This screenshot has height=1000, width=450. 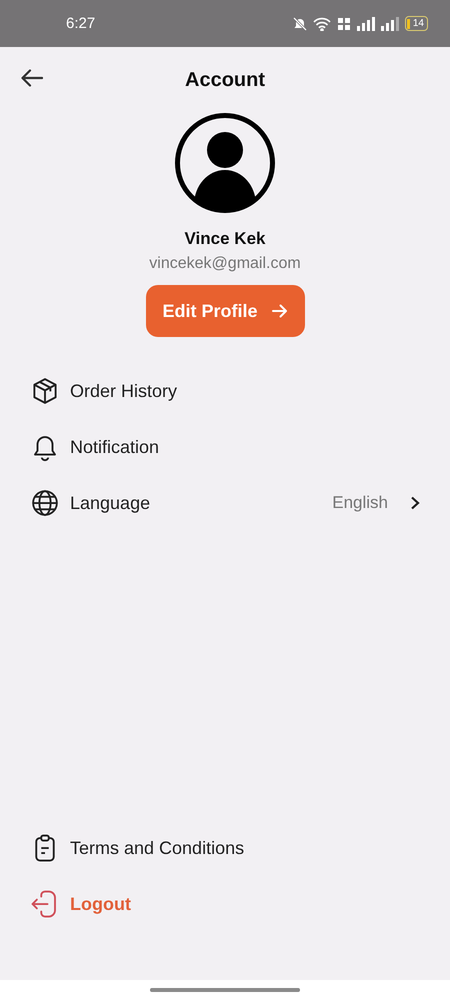 I want to click on globe-icon, so click(x=45, y=503).